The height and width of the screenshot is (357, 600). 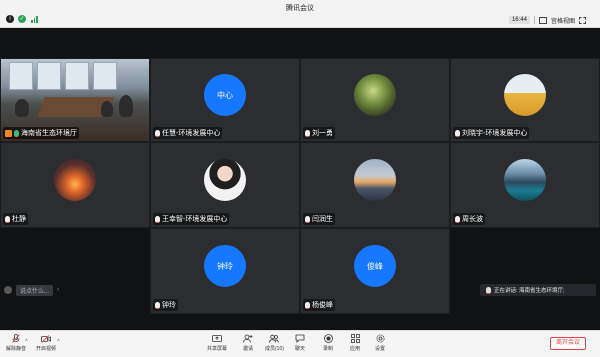 I want to click on settings-button: 设置, so click(x=380, y=343).